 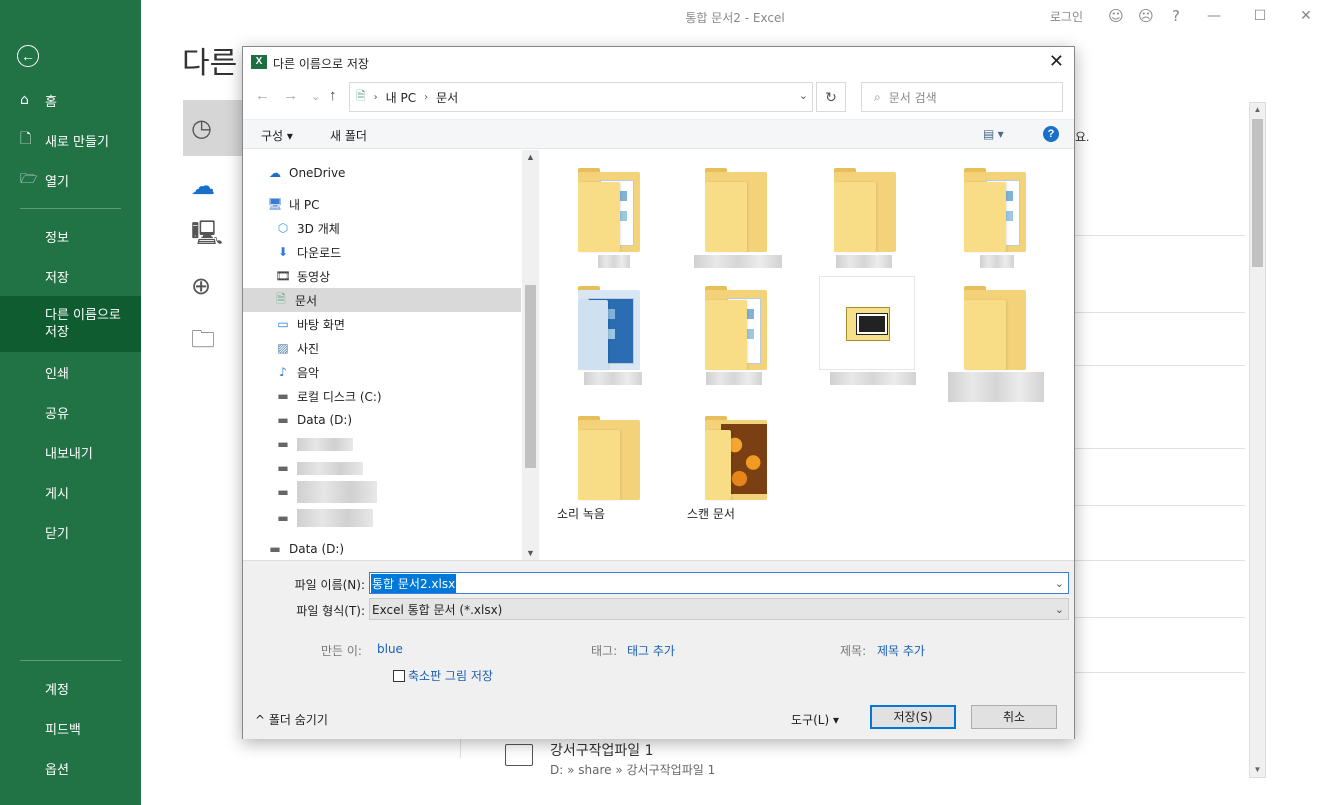 I want to click on save-thumbnail-label: 축소판 그림 저장, so click(x=450, y=676).